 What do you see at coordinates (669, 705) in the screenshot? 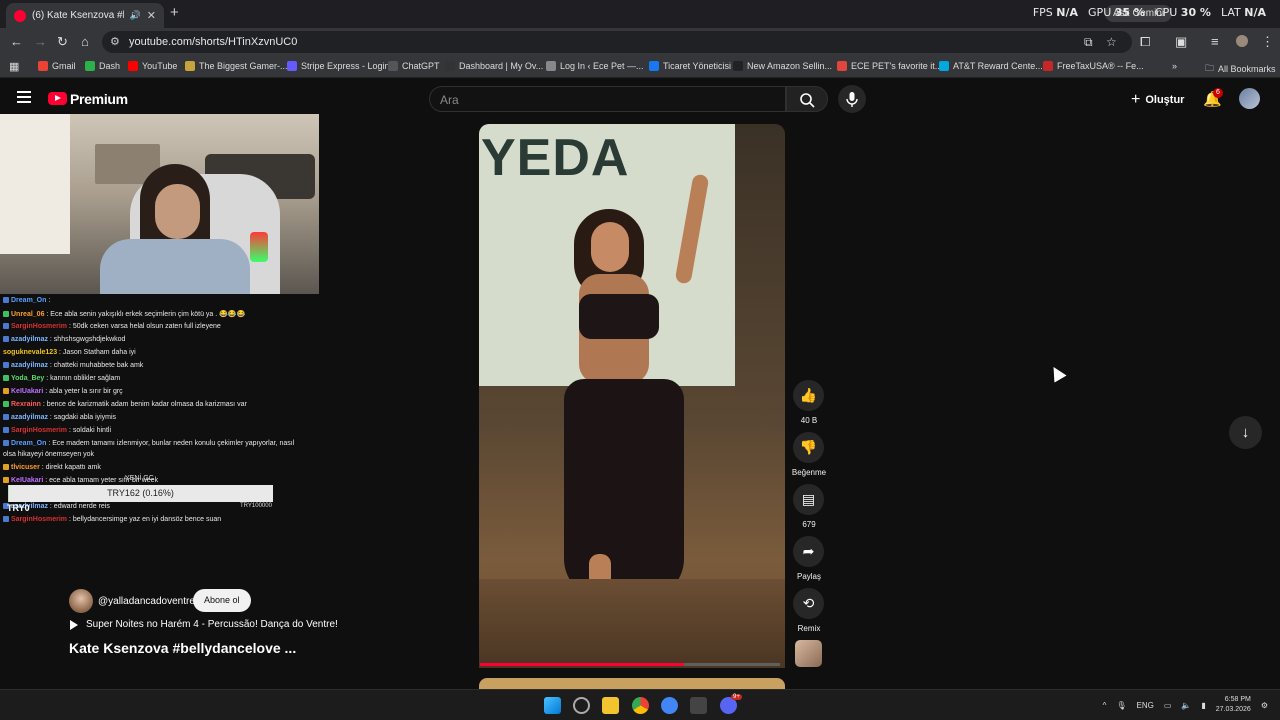
I see `google-icon` at bounding box center [669, 705].